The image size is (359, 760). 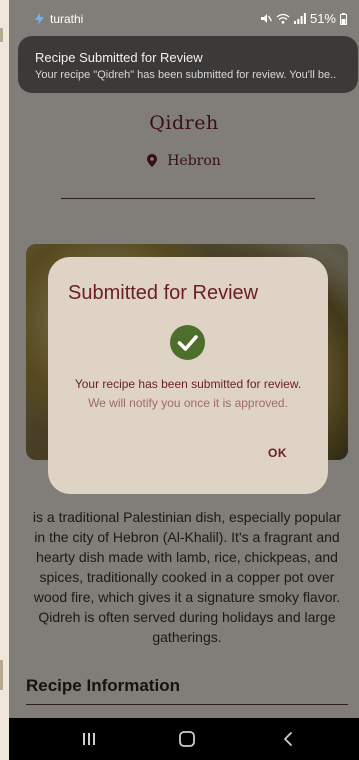 I want to click on system-nav-bar, so click(x=184, y=739).